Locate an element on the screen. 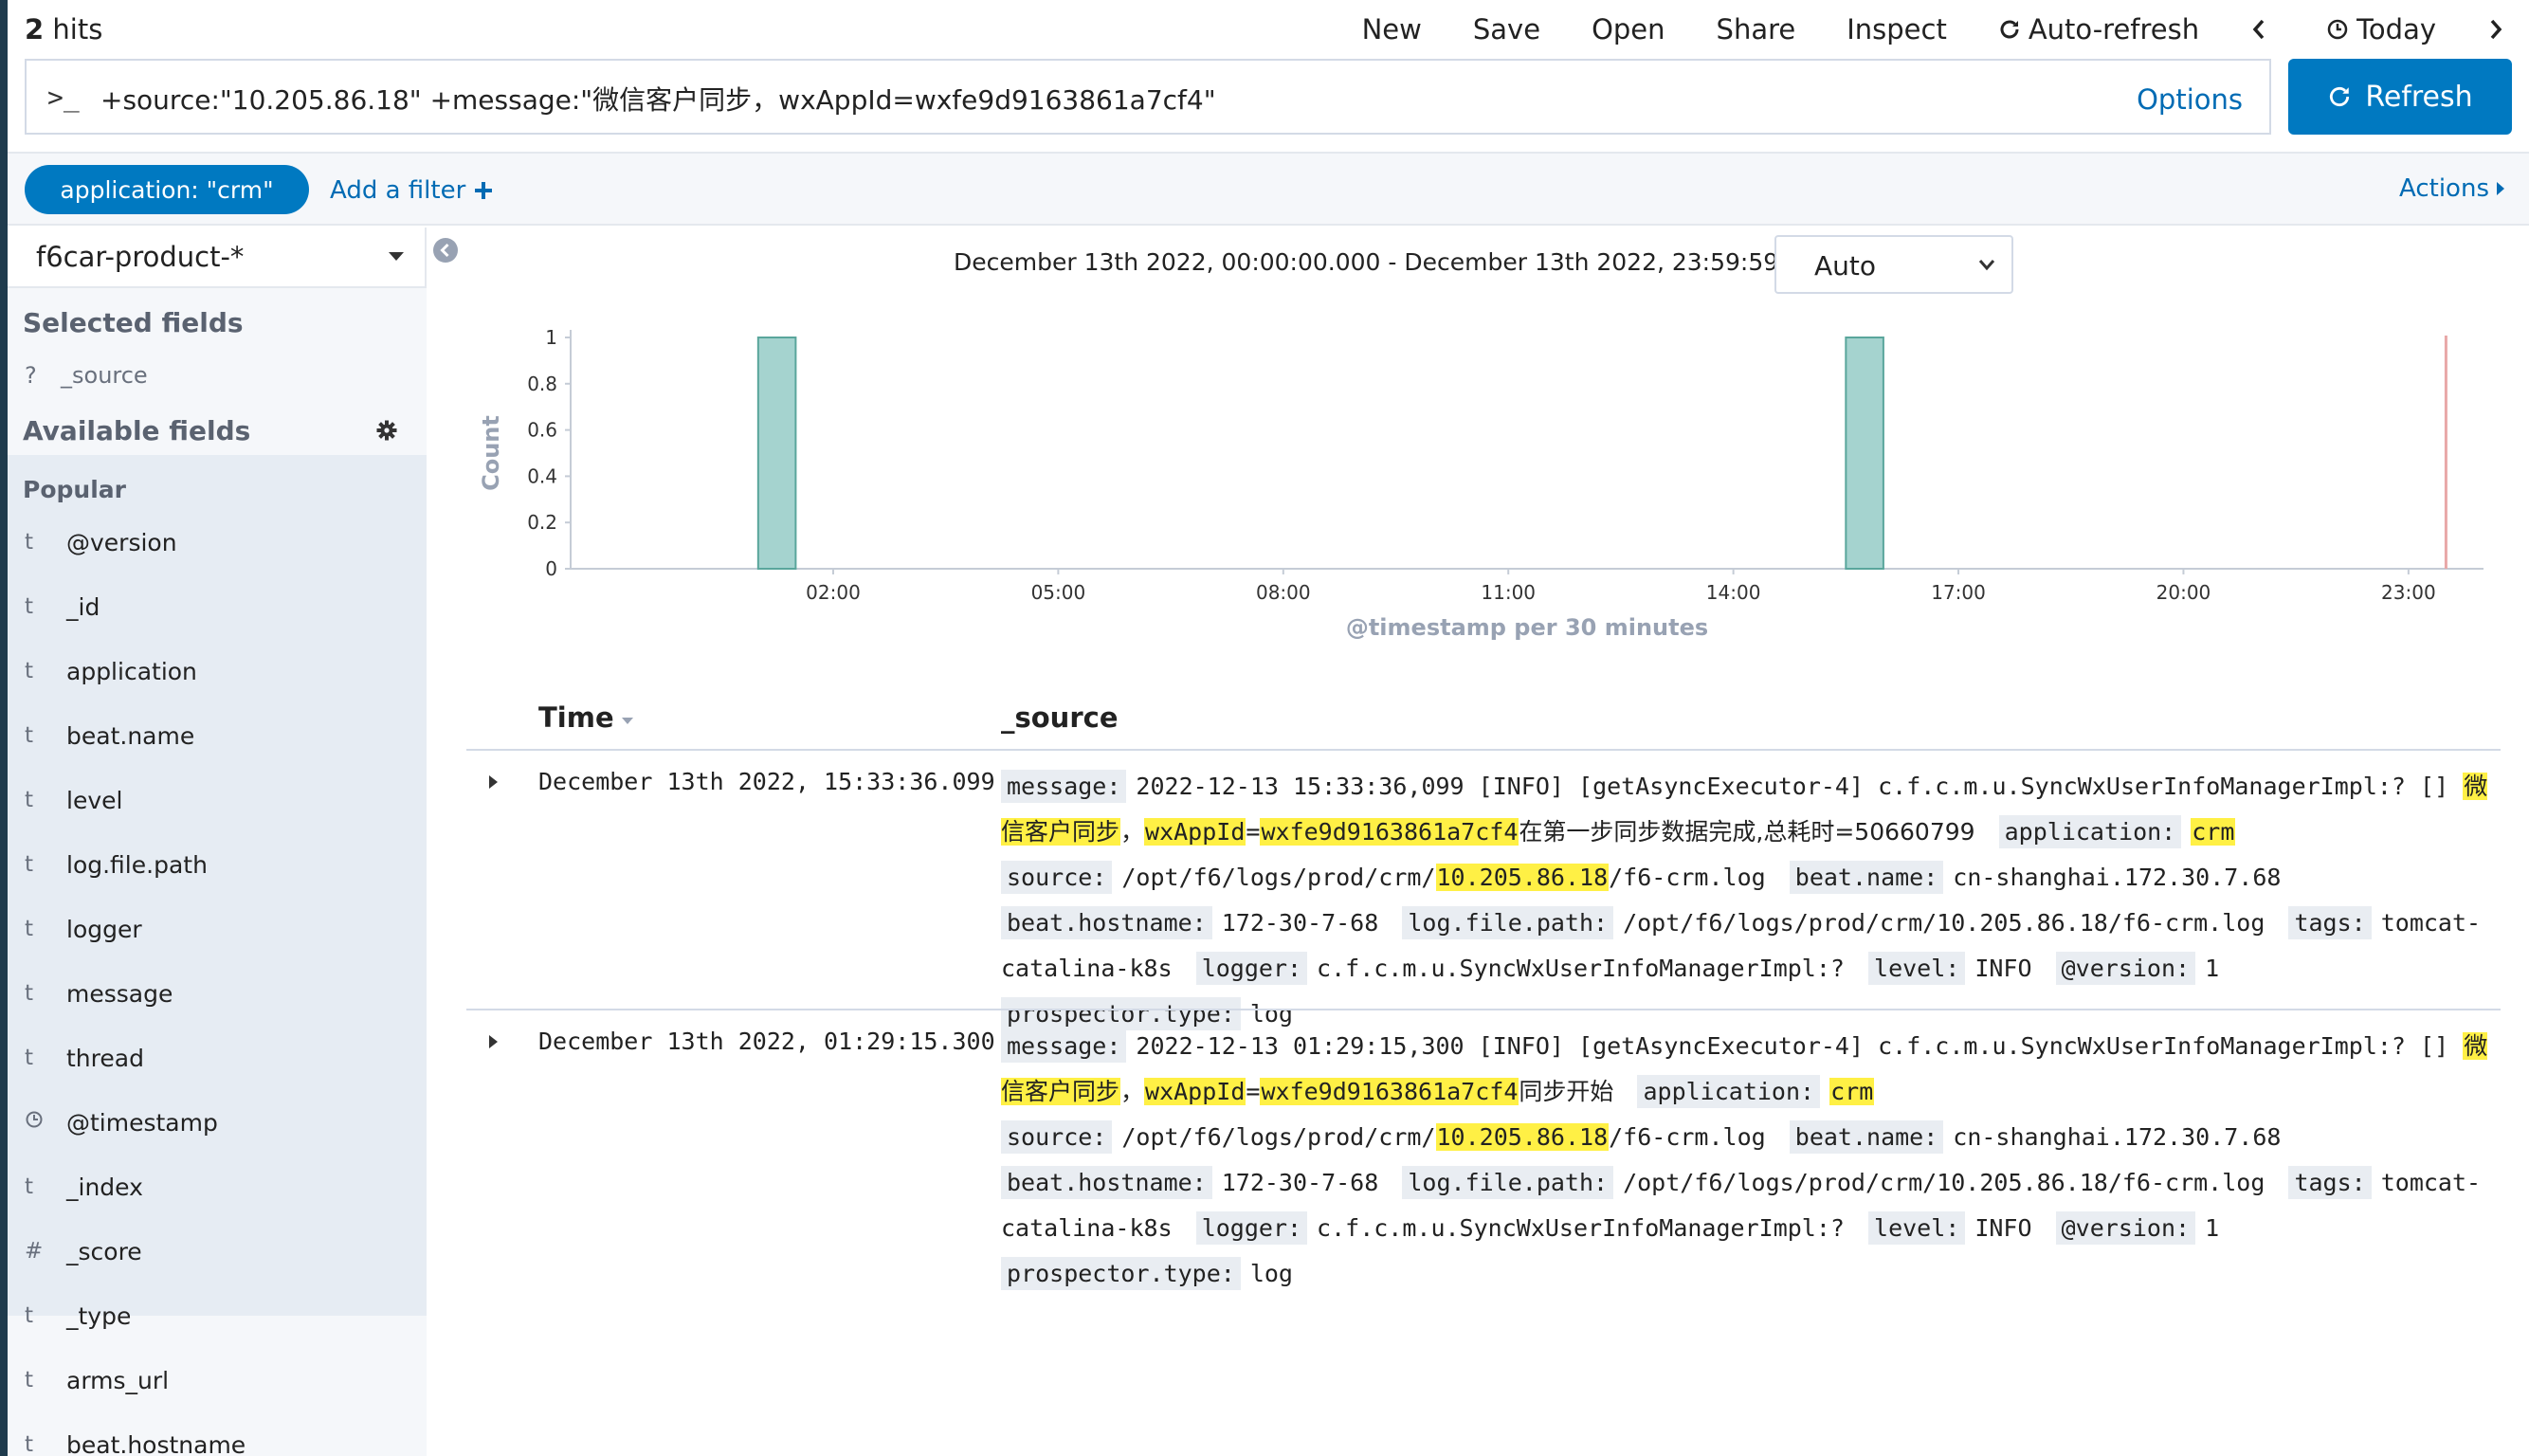 The image size is (2529, 1456). field-item: t application is located at coordinates (111, 671).